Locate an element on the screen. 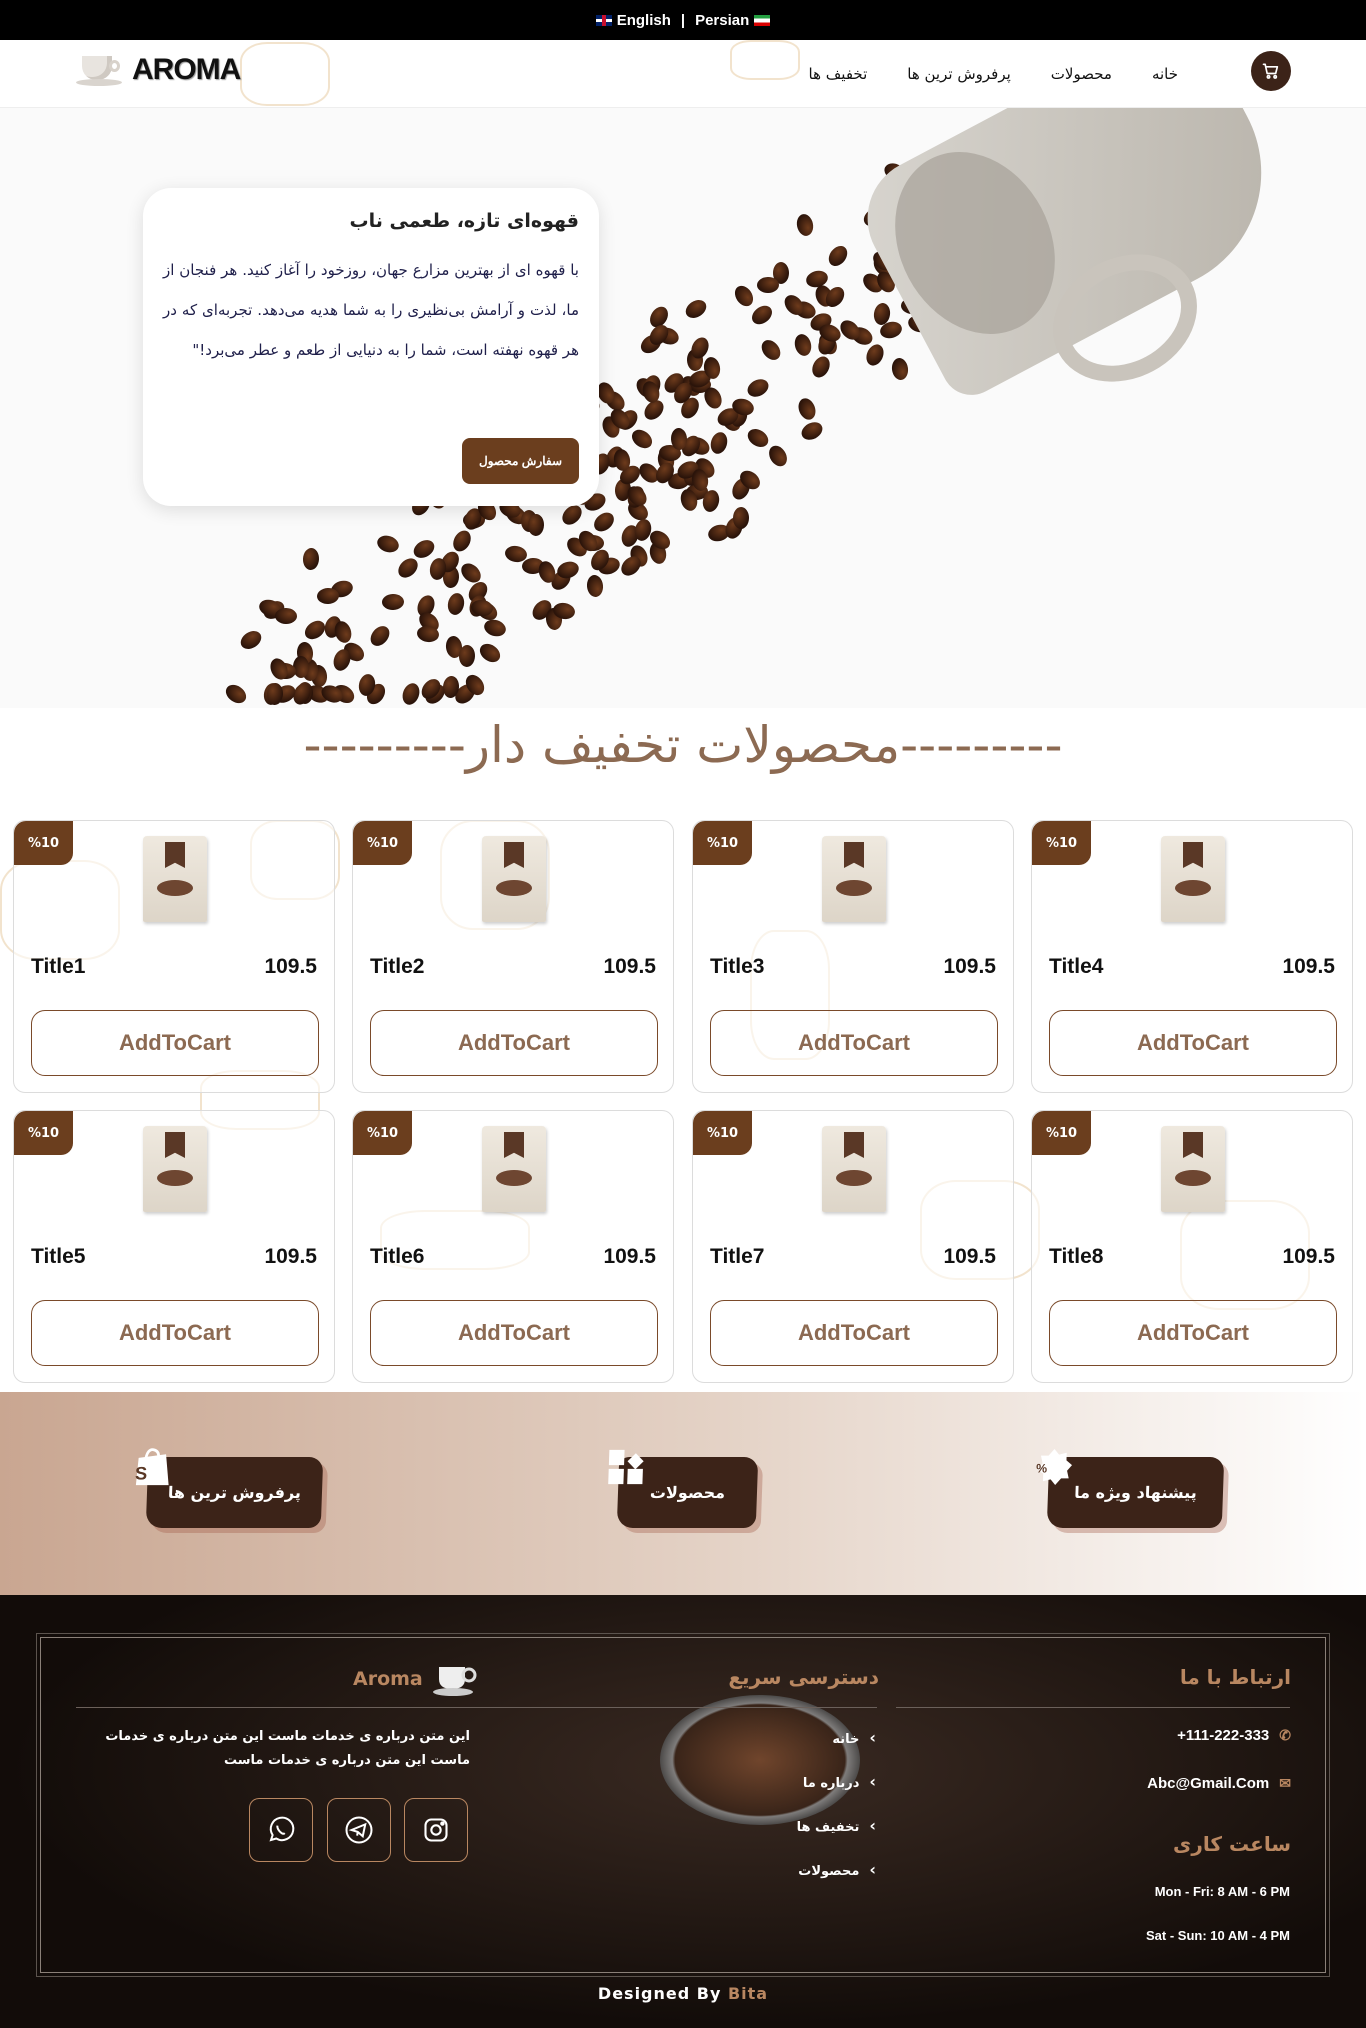 This screenshot has height=2028, width=1366. product-title: Title2 is located at coordinates (397, 966).